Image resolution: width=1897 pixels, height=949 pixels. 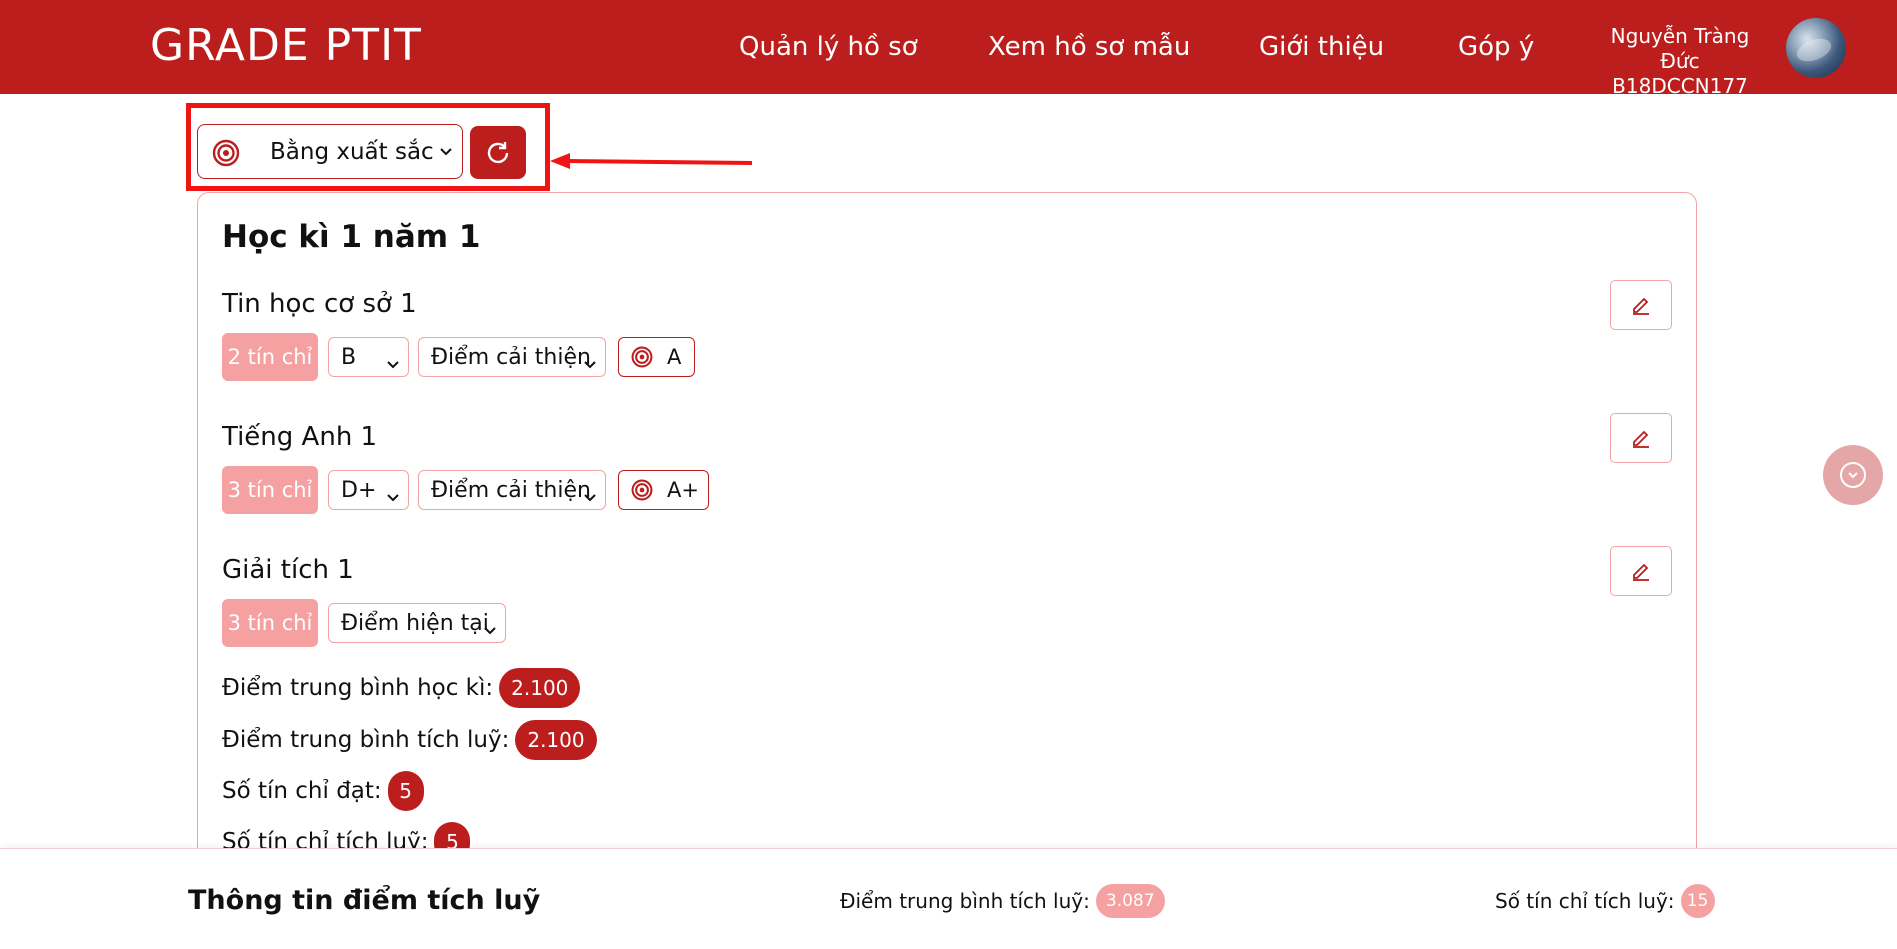 I want to click on nav-manage-profile: Quản lý hồ sơ, so click(x=828, y=47).